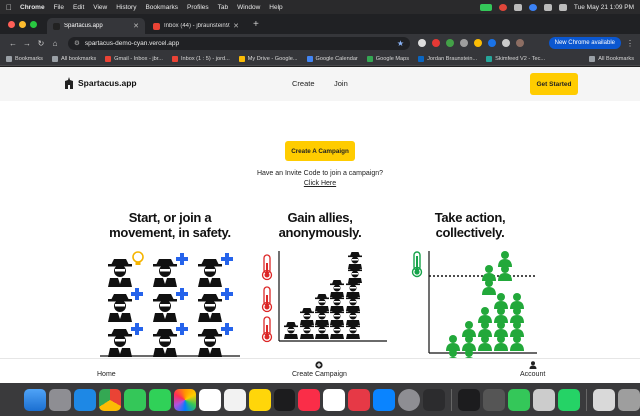 This screenshot has width=640, height=416. I want to click on control-center-icon, so click(532, 7).